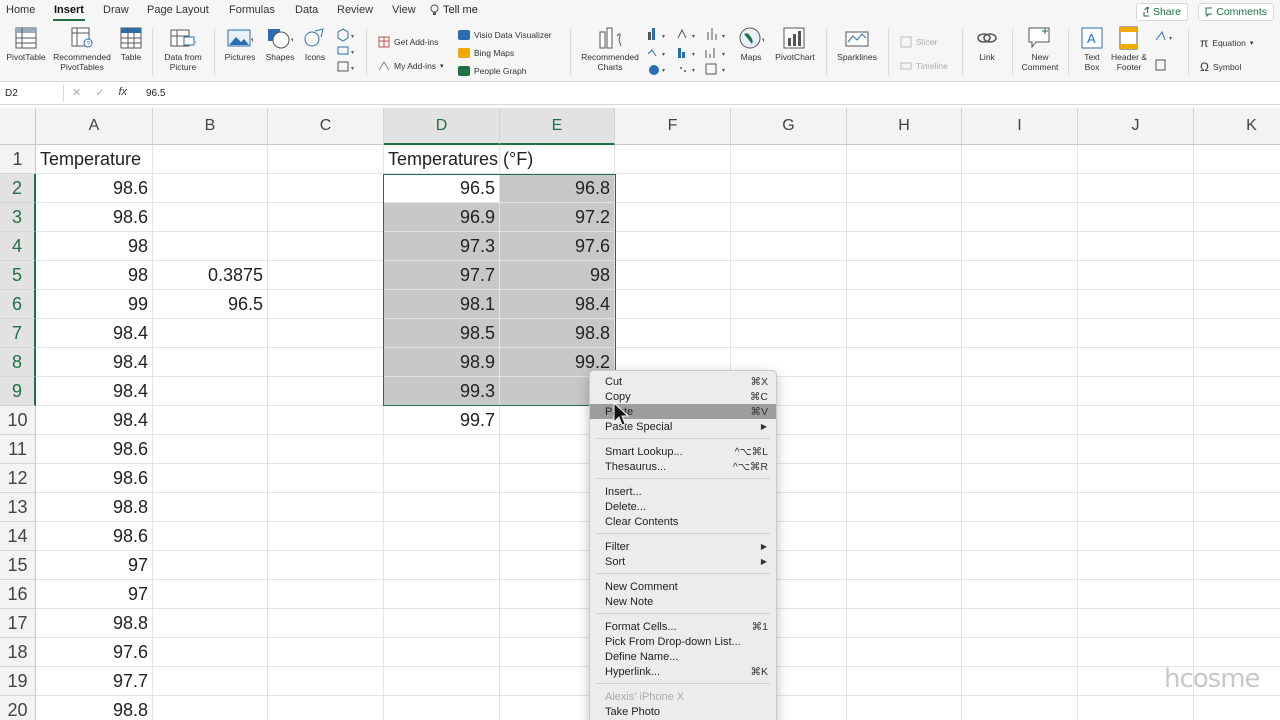 Image resolution: width=1280 pixels, height=720 pixels. Describe the element at coordinates (1020, 708) in the screenshot. I see `cell-i20` at that location.